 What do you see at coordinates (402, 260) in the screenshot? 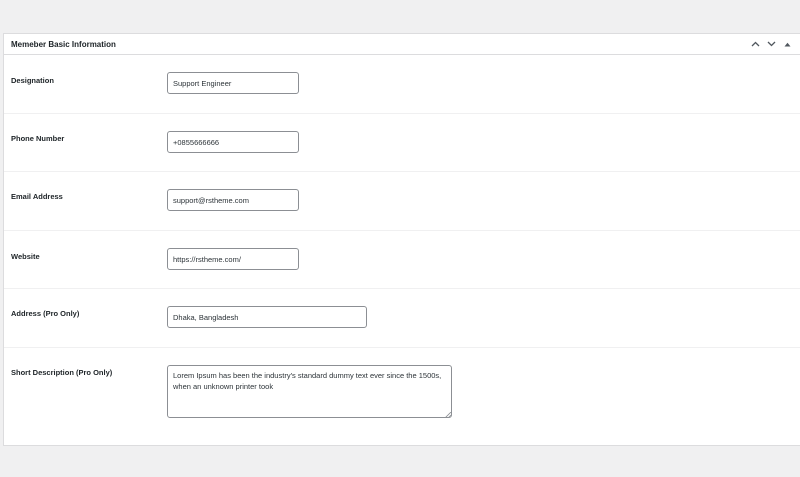
I see `website-row: Website` at bounding box center [402, 260].